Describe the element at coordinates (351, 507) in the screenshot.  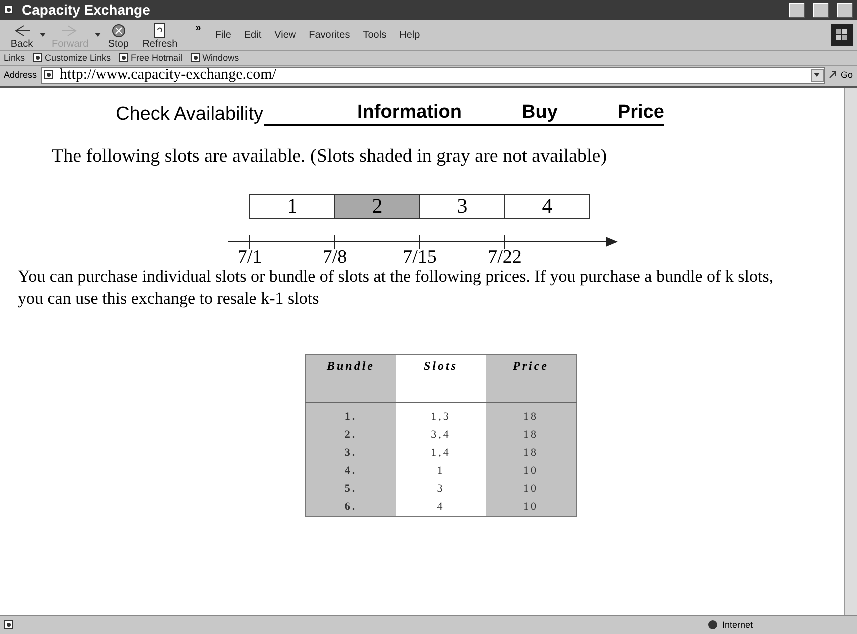
I see `table-cell: 6.` at that location.